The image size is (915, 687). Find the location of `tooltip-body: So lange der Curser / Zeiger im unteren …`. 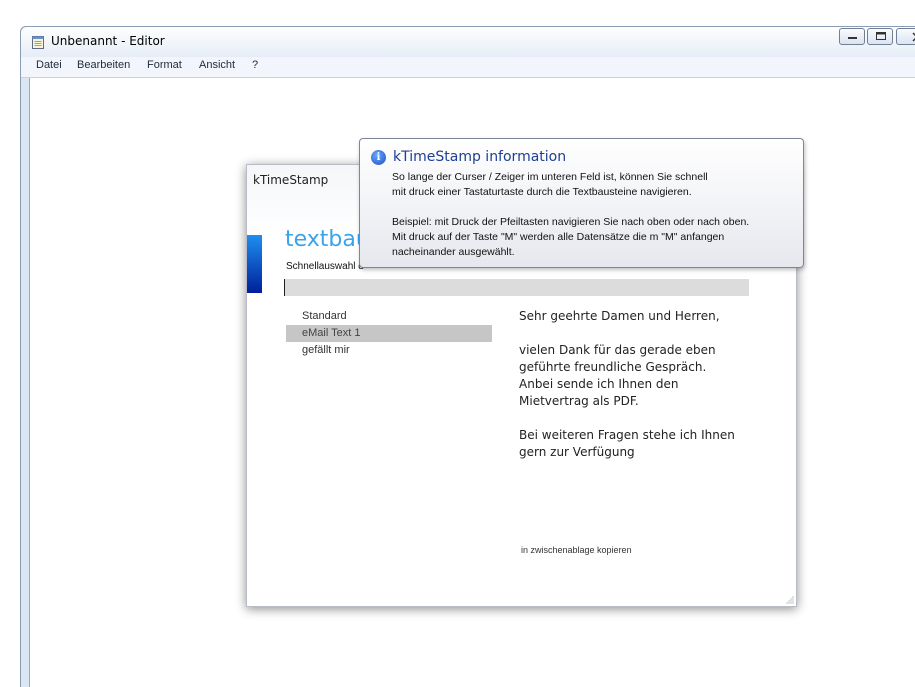

tooltip-body: So lange der Curser / Zeiger im unteren … is located at coordinates (596, 215).